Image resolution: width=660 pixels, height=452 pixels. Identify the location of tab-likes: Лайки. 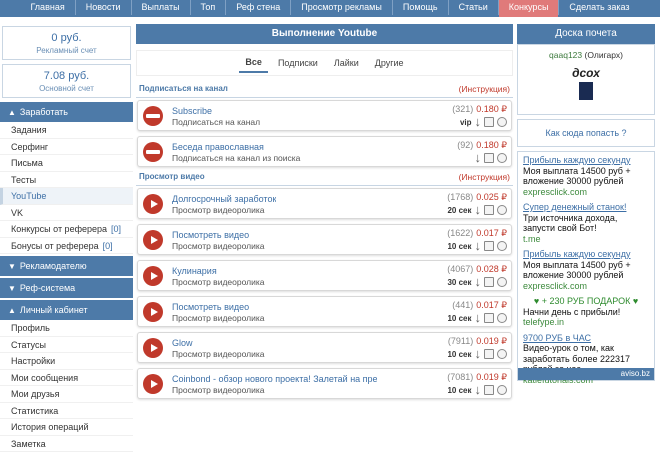
(346, 63).